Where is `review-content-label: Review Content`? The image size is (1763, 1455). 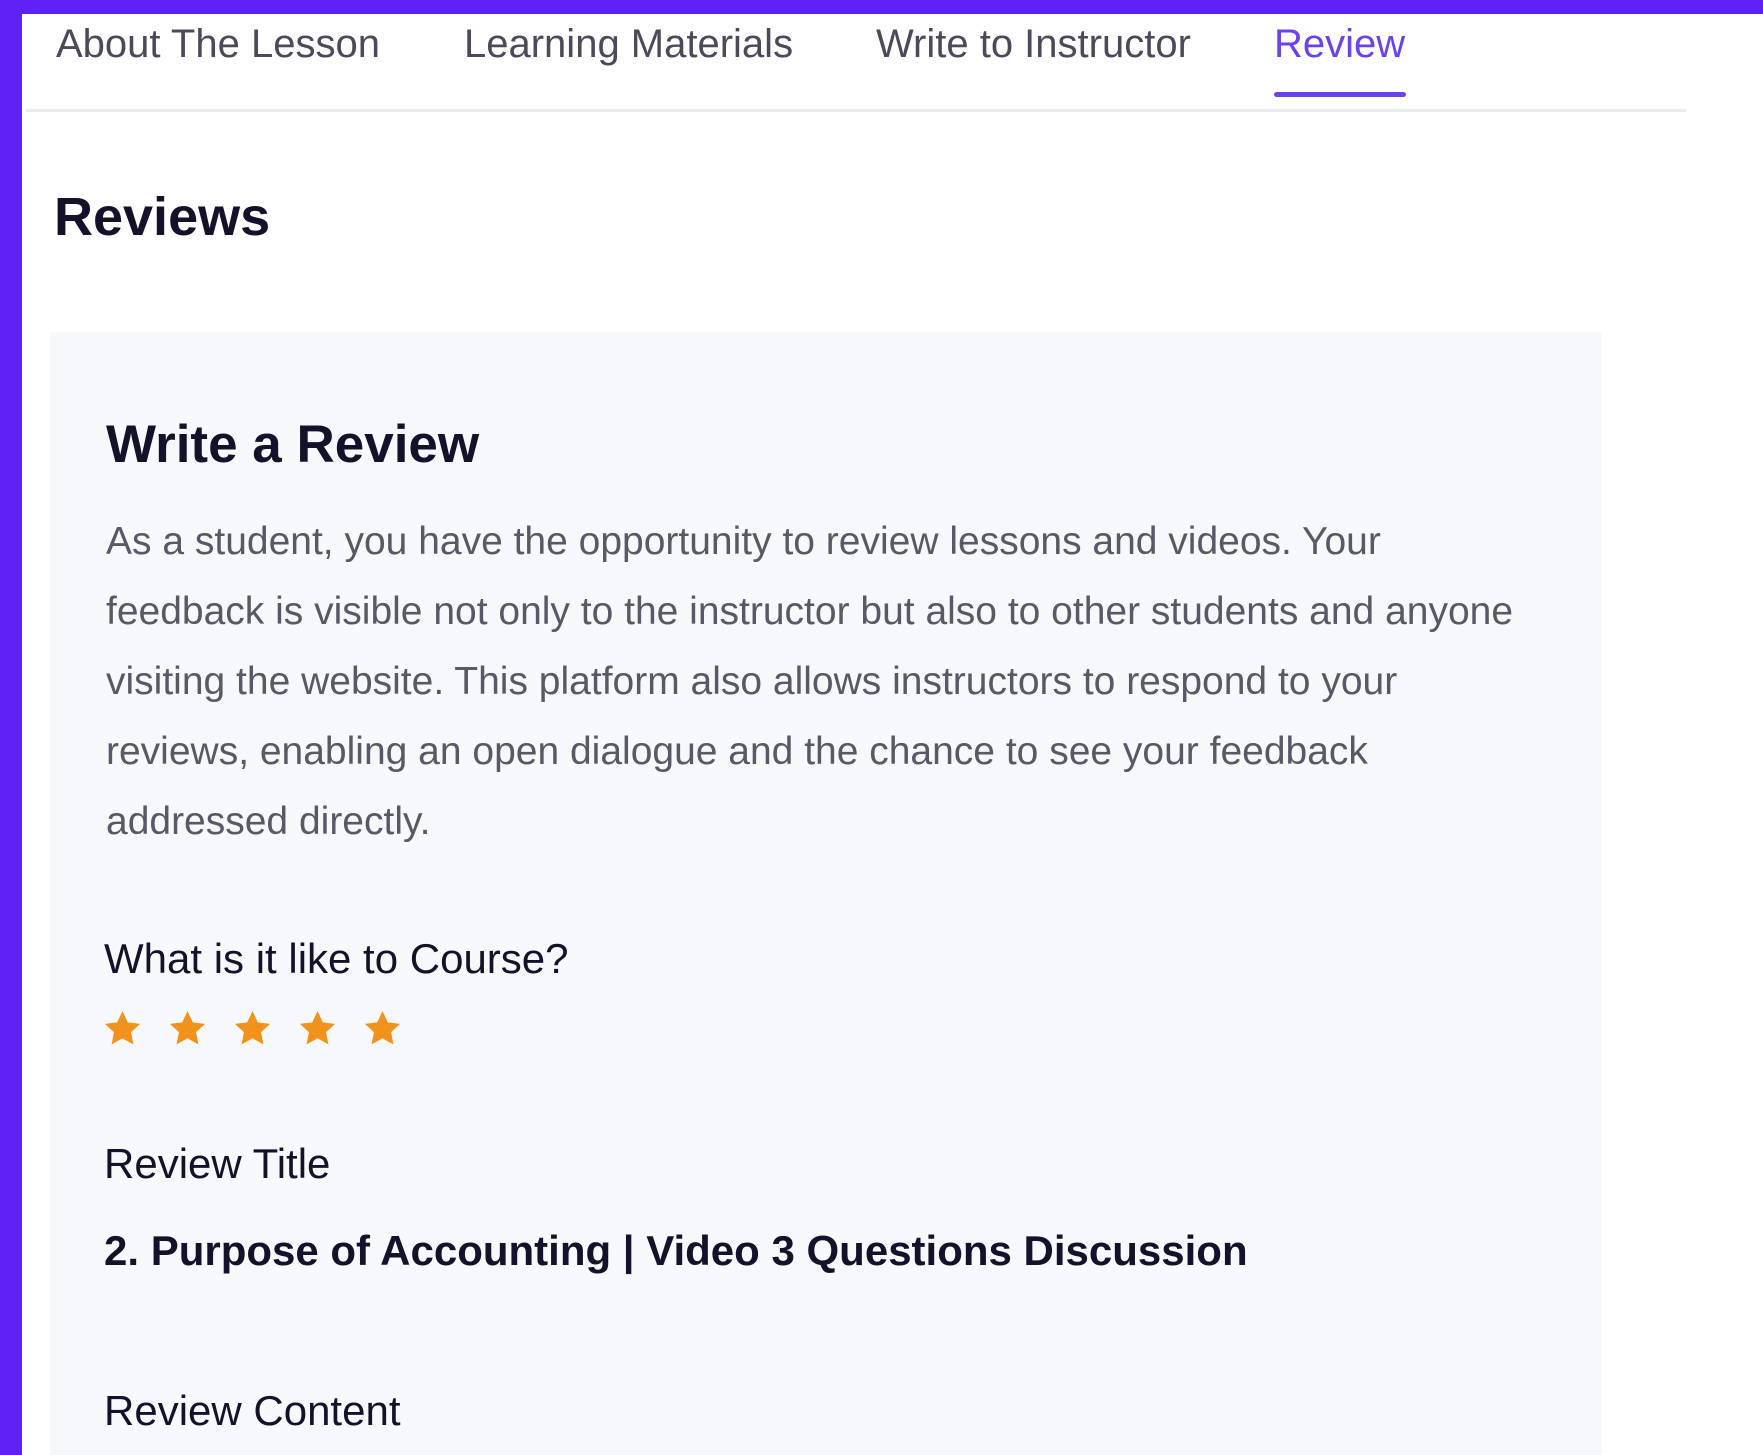
review-content-label: Review Content is located at coordinates (252, 1410).